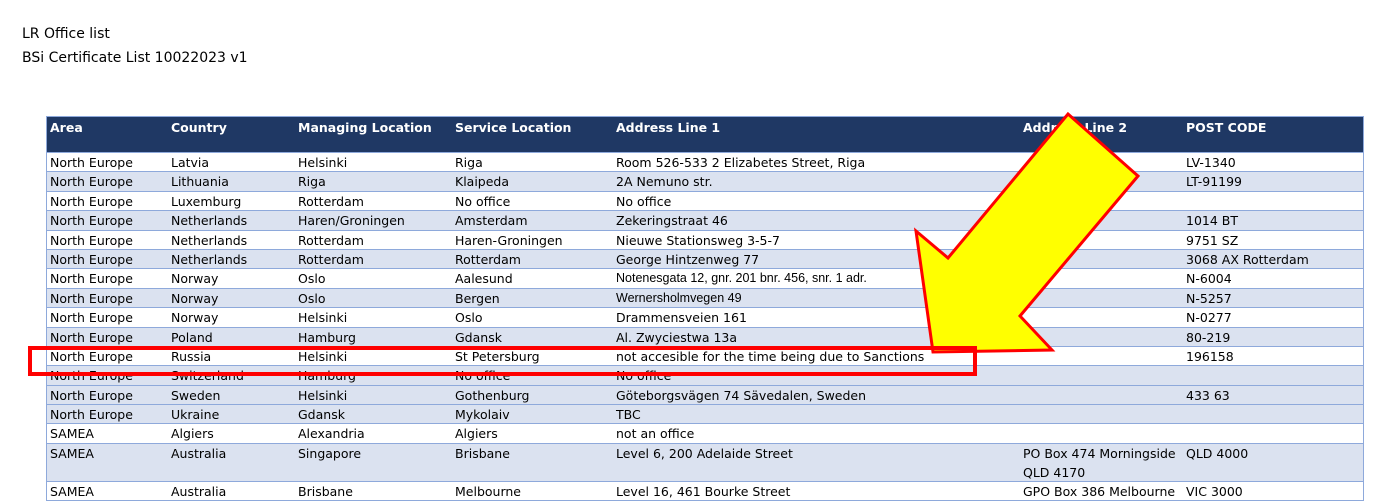 Image resolution: width=1383 pixels, height=501 pixels. I want to click on cell-service-location: Mykolaiv, so click(482, 415).